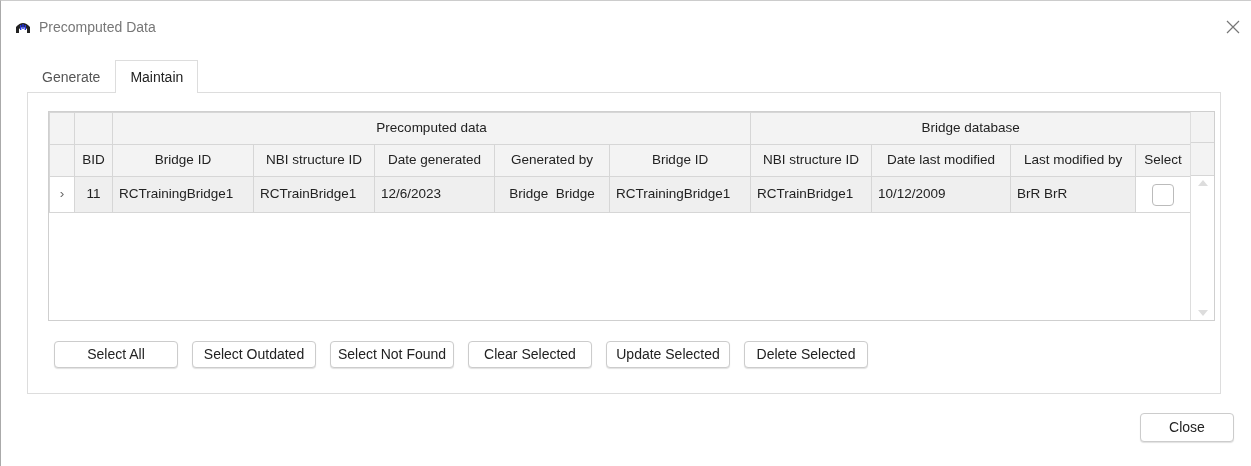 The height and width of the screenshot is (466, 1251). I want to click on tab: Maintain, so click(157, 76).